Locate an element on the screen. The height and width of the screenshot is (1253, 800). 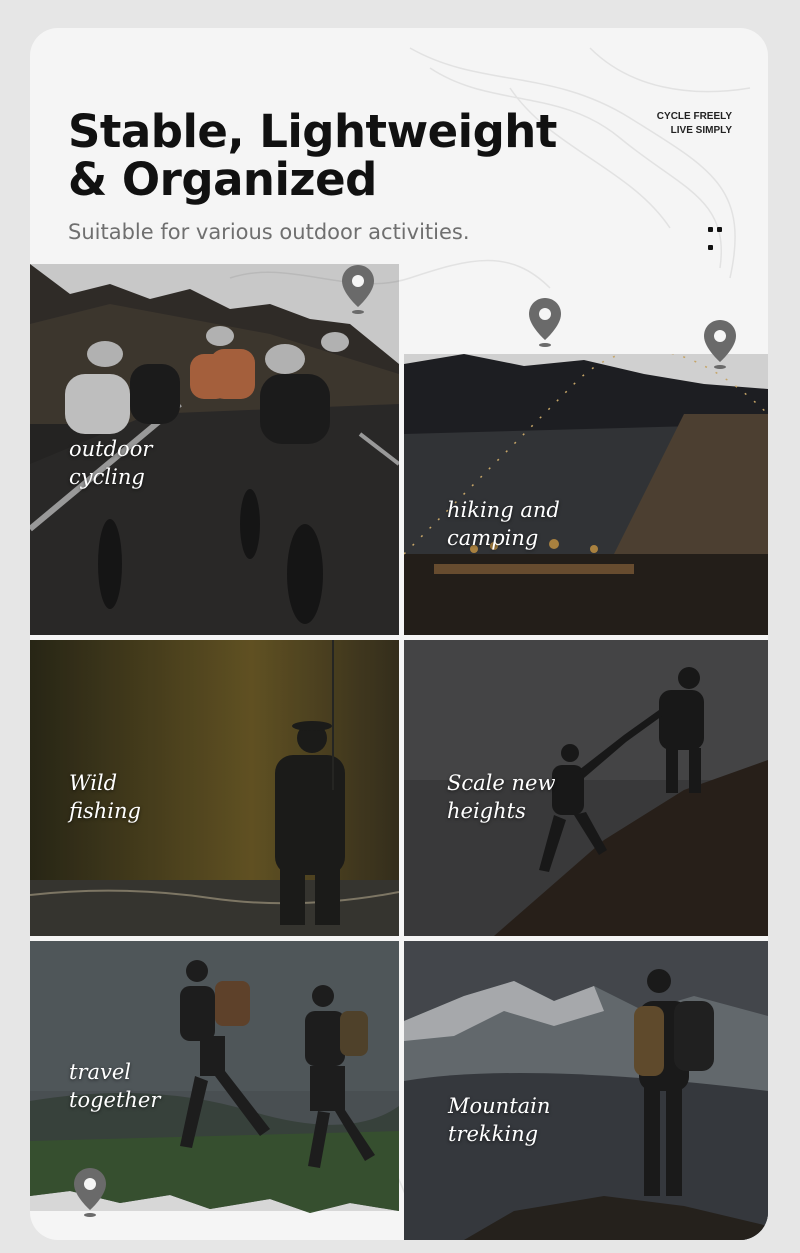
trekking-photo is located at coordinates (586, 1090).